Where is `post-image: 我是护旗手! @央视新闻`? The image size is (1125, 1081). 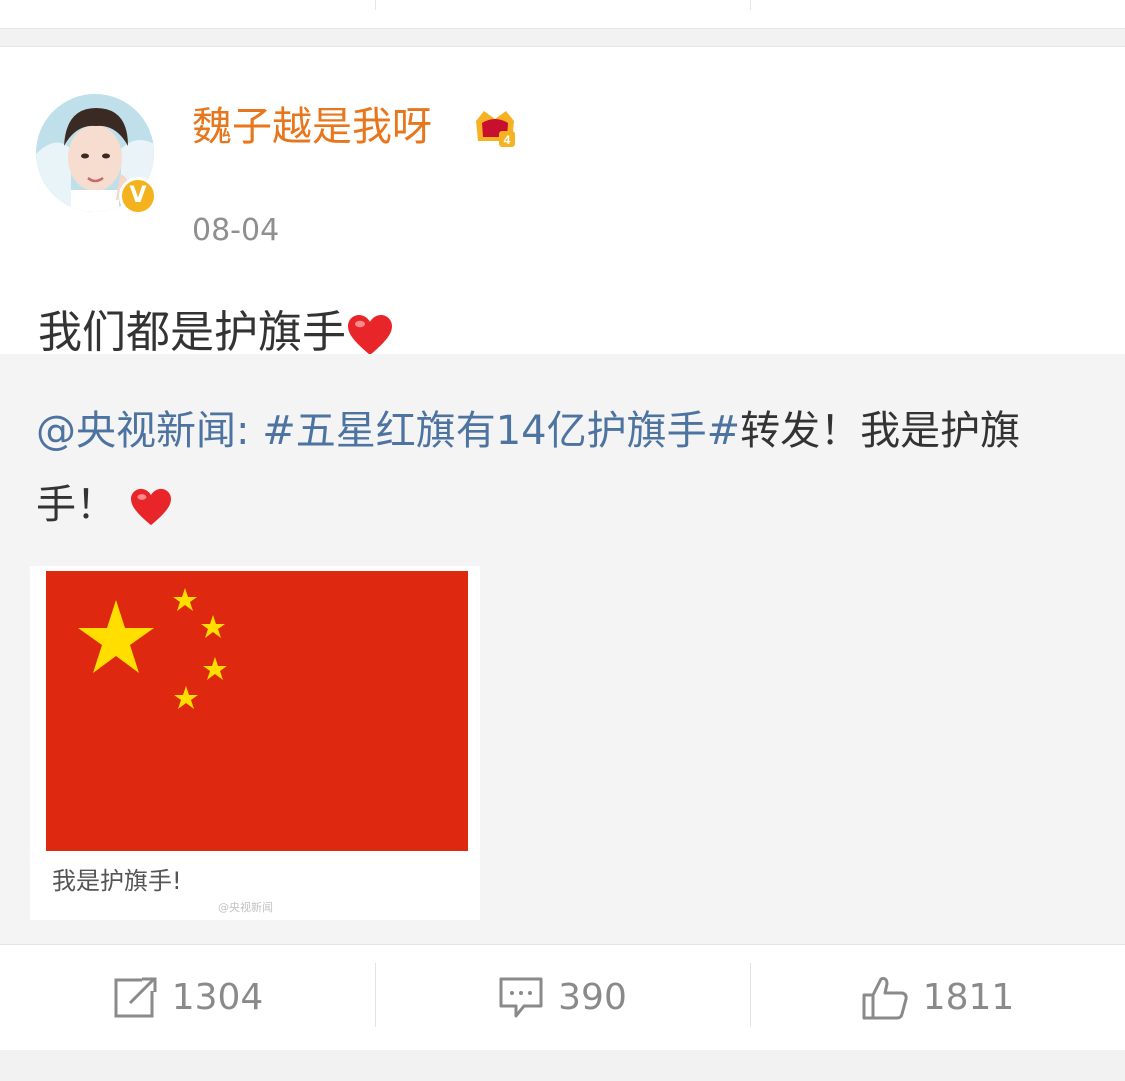
post-image: 我是护旗手! @央视新闻 is located at coordinates (255, 743).